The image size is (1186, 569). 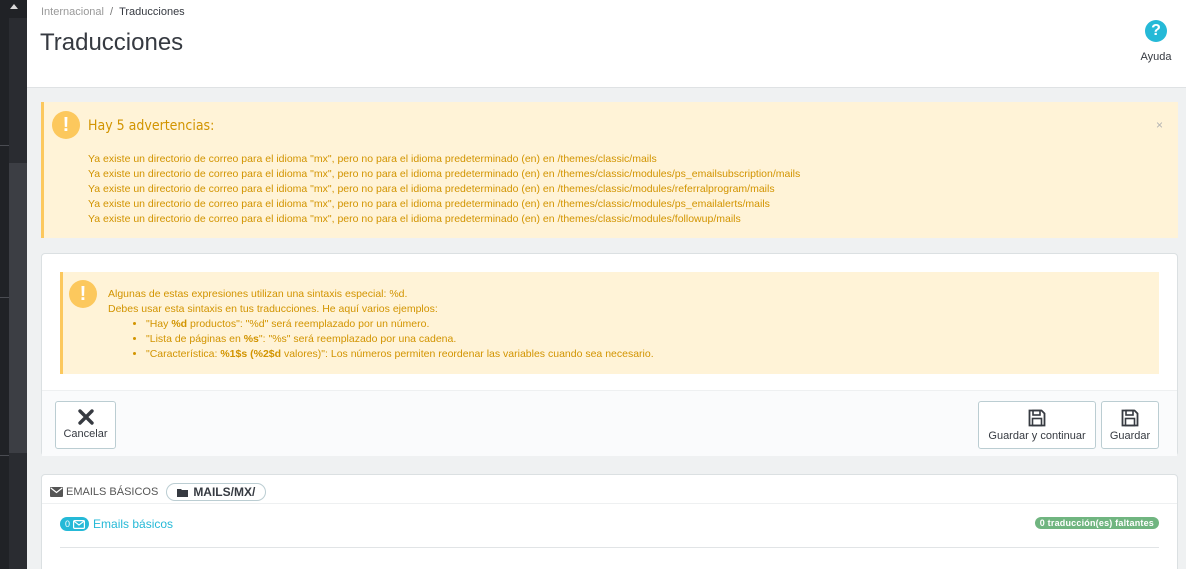 What do you see at coordinates (85, 434) in the screenshot?
I see `cancel-label: Cancelar` at bounding box center [85, 434].